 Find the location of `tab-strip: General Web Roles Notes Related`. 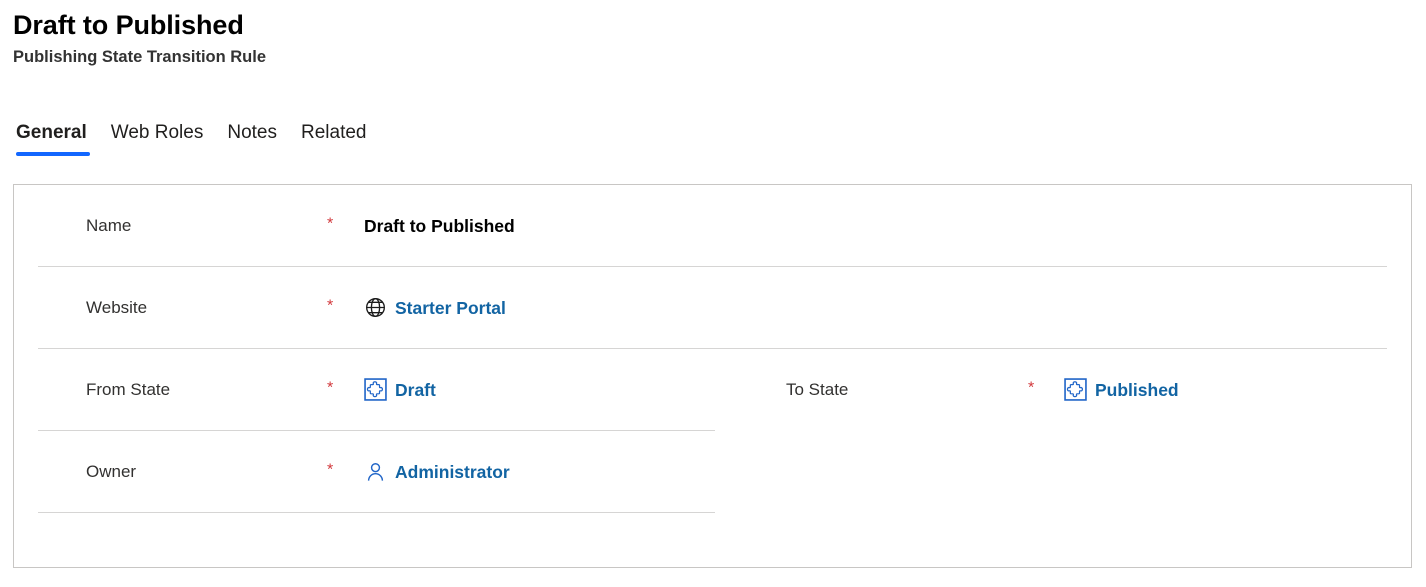

tab-strip: General Web Roles Notes Related is located at coordinates (196, 134).